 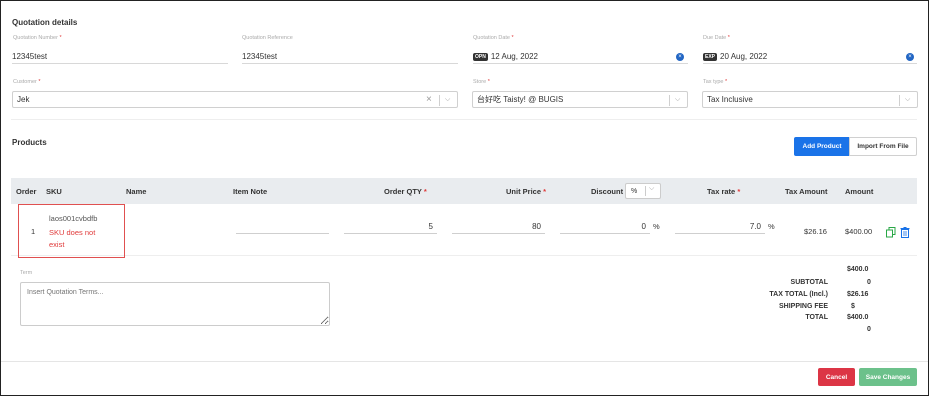 I want to click on customer-value: Jek, so click(x=23, y=99).